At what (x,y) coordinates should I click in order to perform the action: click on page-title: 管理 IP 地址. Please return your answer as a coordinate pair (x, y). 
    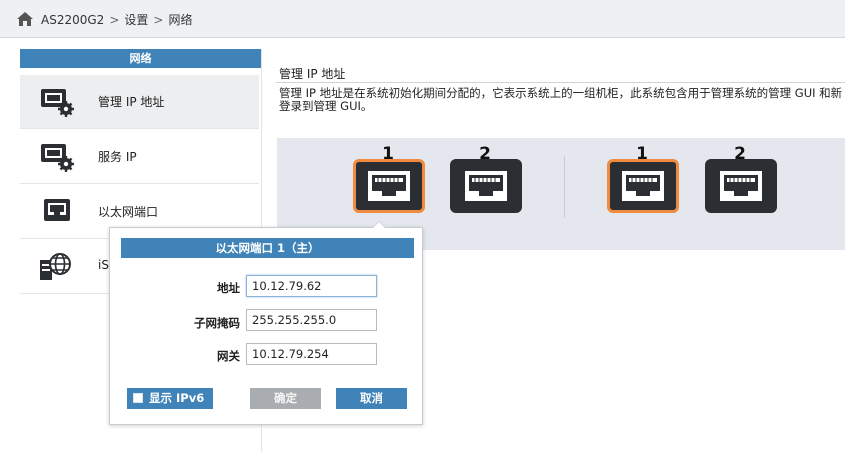
    Looking at the image, I should click on (312, 74).